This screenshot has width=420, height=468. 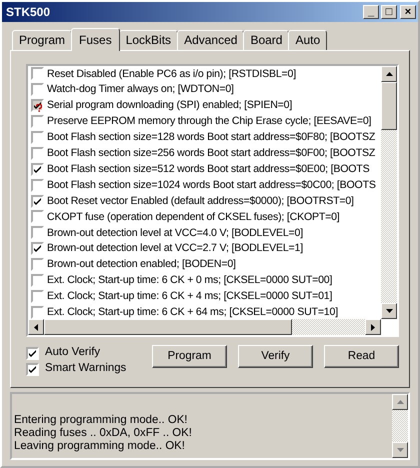 What do you see at coordinates (103, 433) in the screenshot?
I see `log-line: Reading fuses .. 0xDA, 0xFF .. OK!` at bounding box center [103, 433].